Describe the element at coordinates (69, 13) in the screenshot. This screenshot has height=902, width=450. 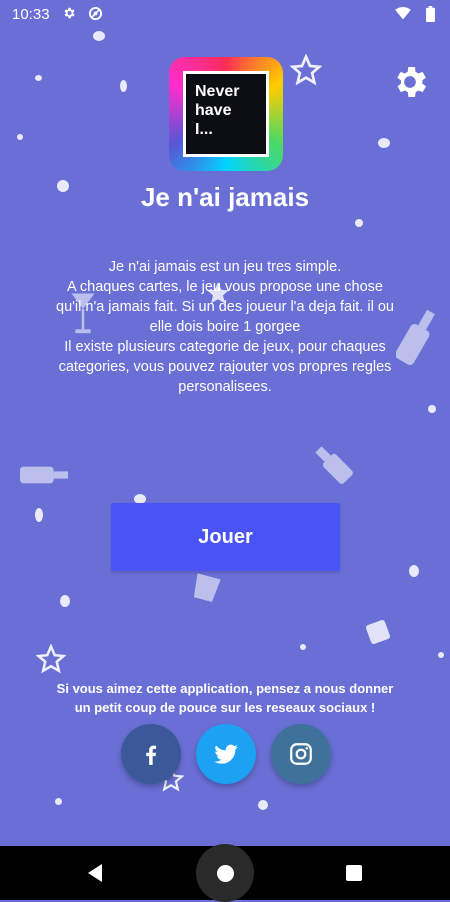
I see `gear-icon` at that location.